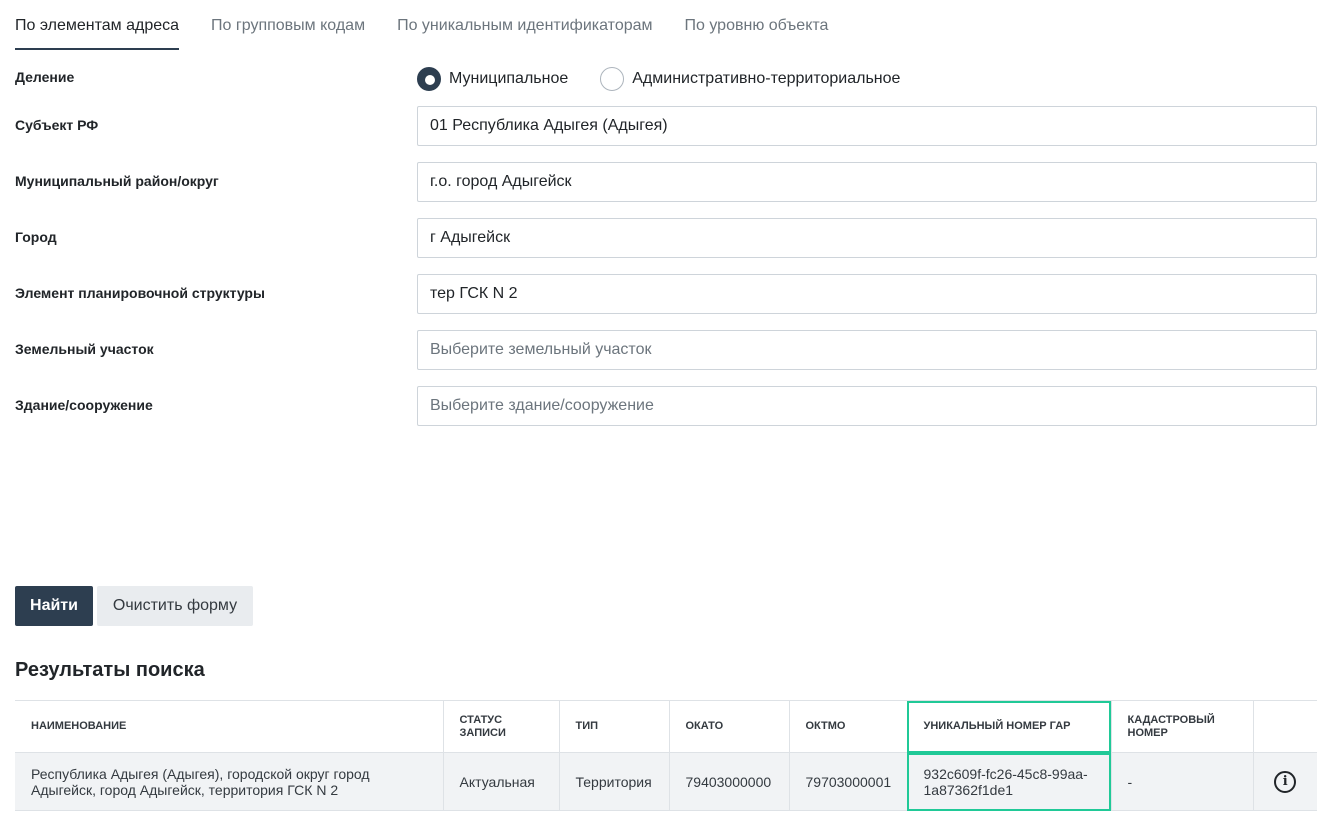  What do you see at coordinates (1182, 726) in the screenshot?
I see `col-header-cadastral: Кадастровый номер` at bounding box center [1182, 726].